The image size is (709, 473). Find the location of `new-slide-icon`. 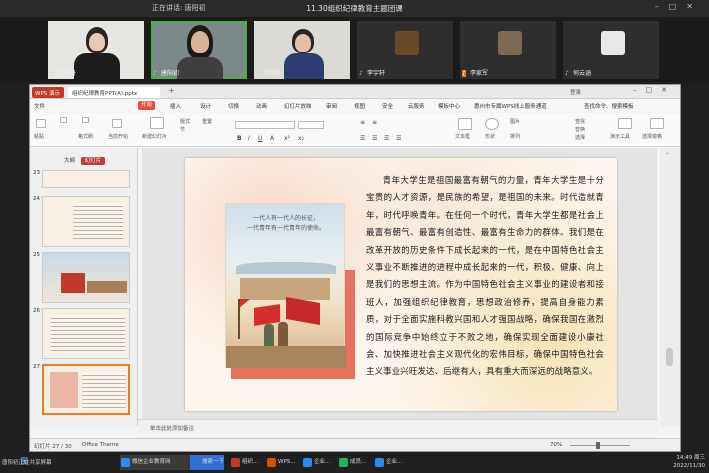

new-slide-icon is located at coordinates (157, 123).